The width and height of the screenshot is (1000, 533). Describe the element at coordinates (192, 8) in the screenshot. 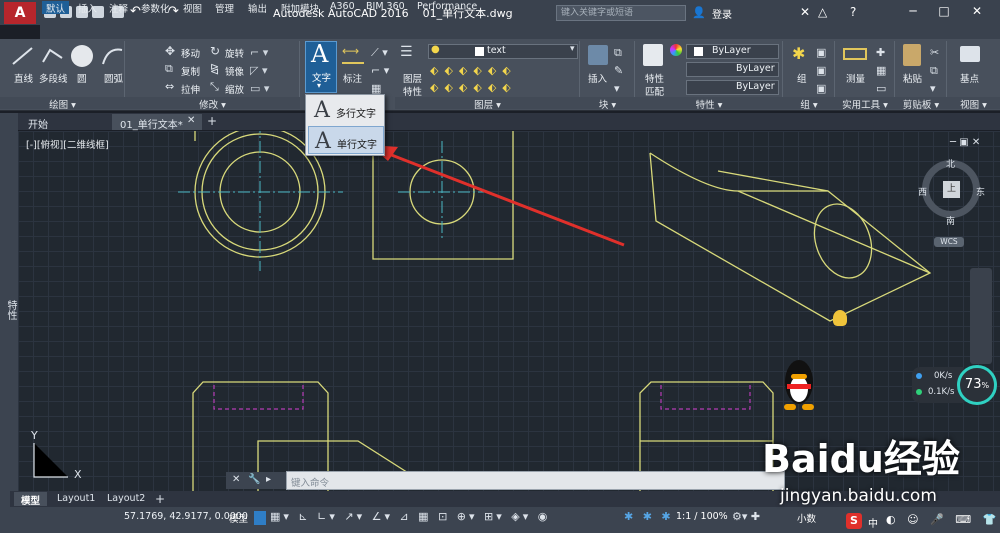

I see `tab-view: 视图` at that location.